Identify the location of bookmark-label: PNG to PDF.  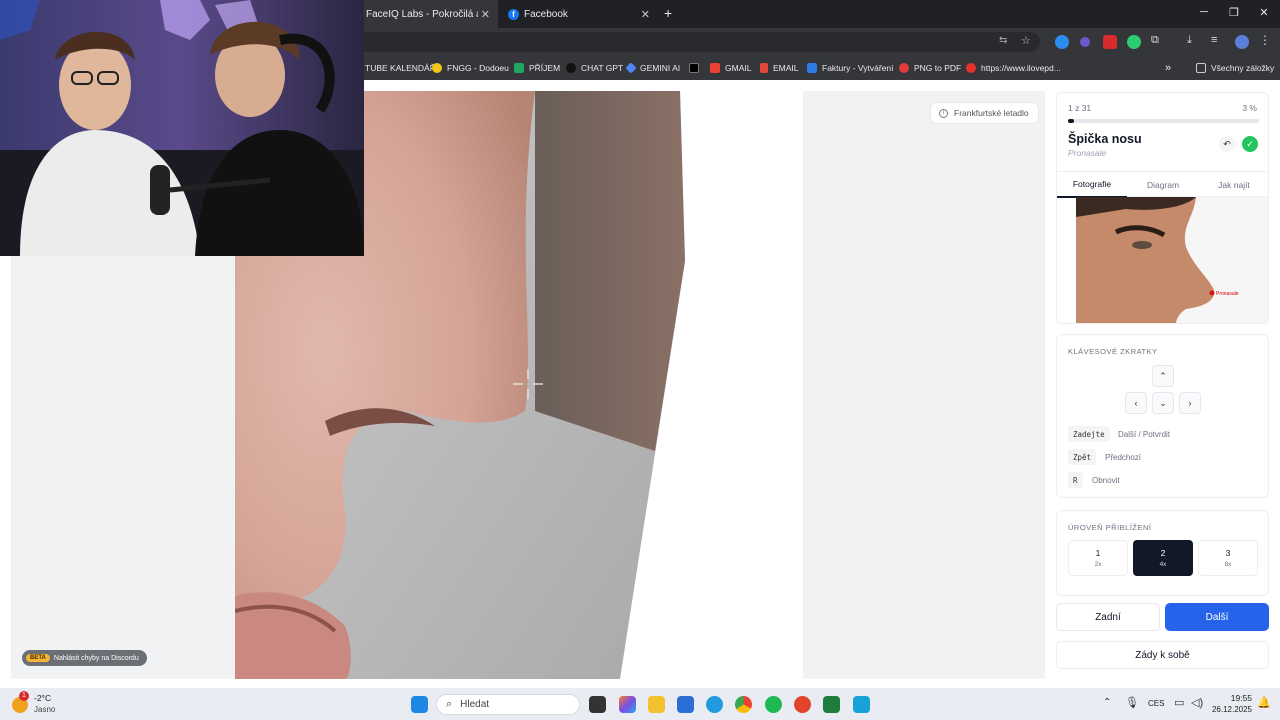
(938, 68).